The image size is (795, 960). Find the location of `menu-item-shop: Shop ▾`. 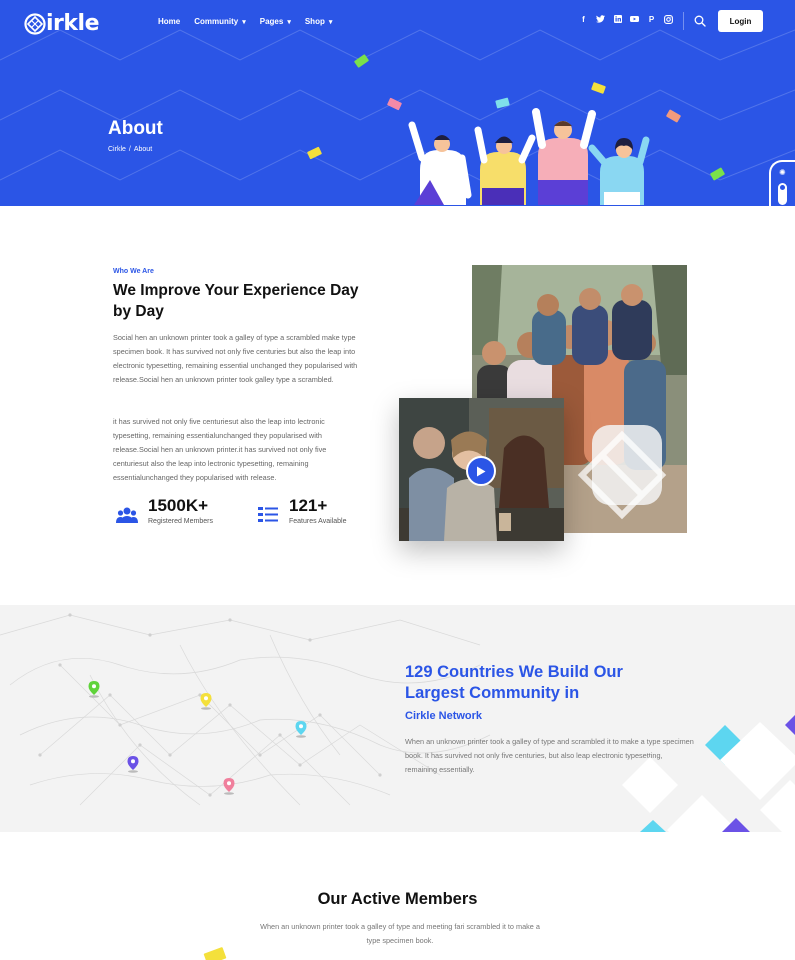

menu-item-shop: Shop ▾ is located at coordinates (319, 21).